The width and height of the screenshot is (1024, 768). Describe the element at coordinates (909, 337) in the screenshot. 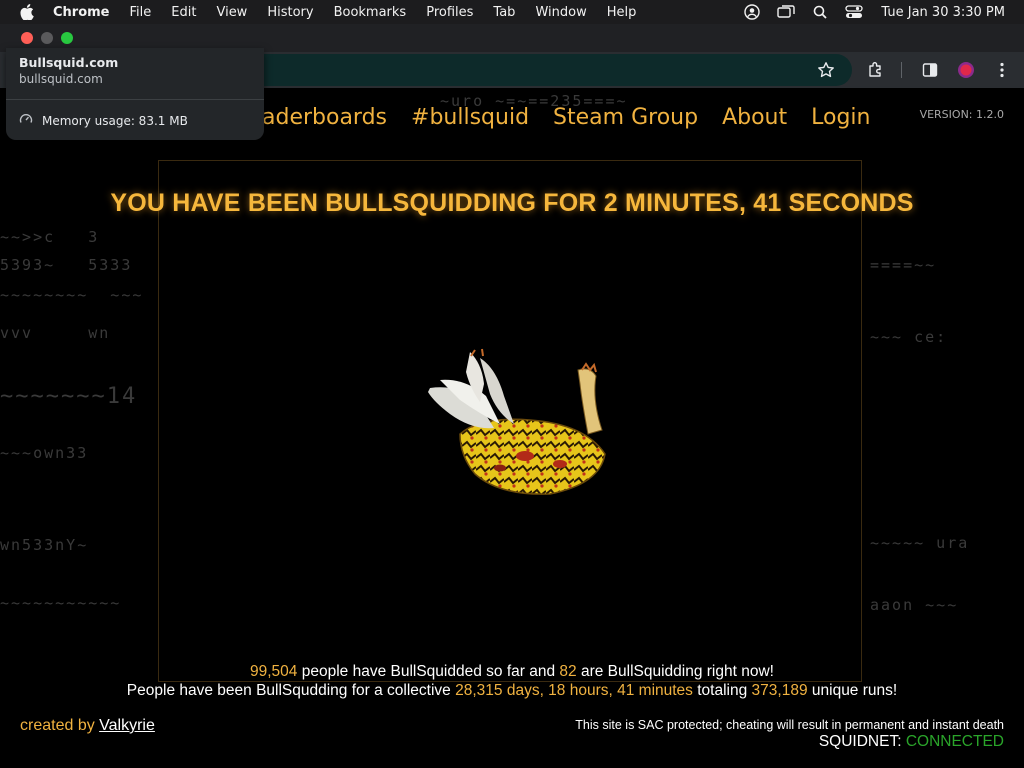

I see `background-decoration: ~~~ ce:` at that location.